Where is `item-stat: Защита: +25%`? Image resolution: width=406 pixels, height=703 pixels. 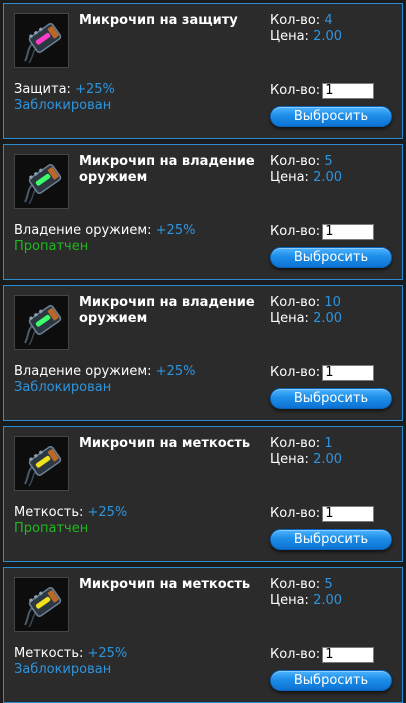 item-stat: Защита: +25% is located at coordinates (64, 90).